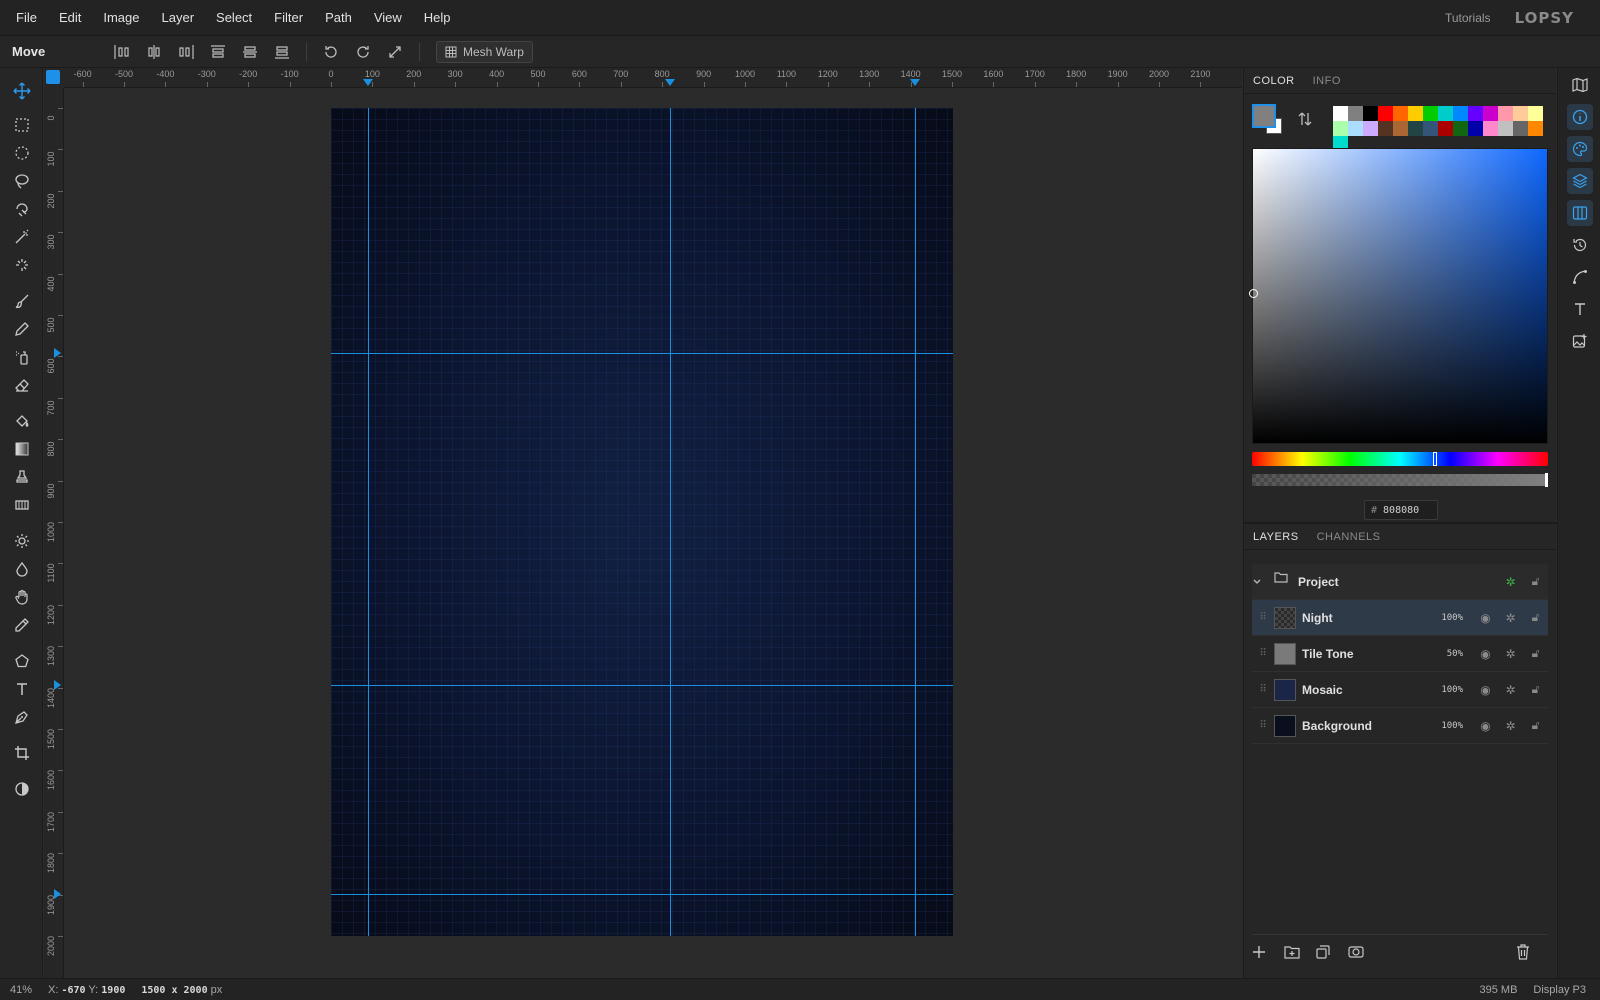 The width and height of the screenshot is (1600, 1000). What do you see at coordinates (1269, 120) in the screenshot?
I see `fg-bg-colors` at bounding box center [1269, 120].